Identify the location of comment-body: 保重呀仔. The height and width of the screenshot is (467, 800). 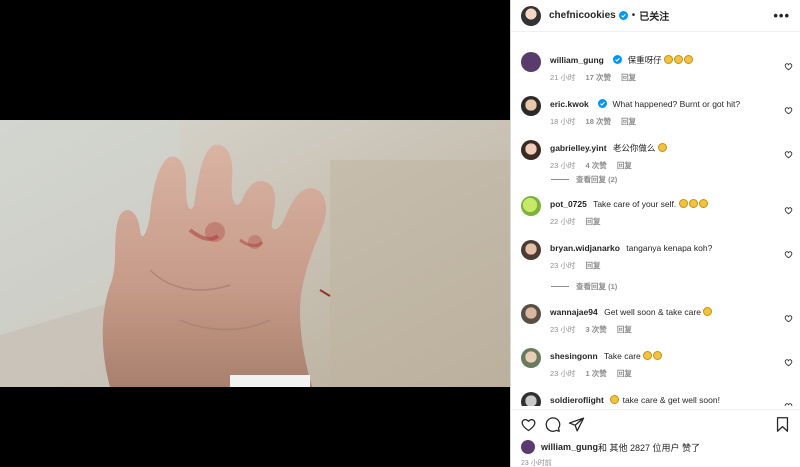
(644, 60).